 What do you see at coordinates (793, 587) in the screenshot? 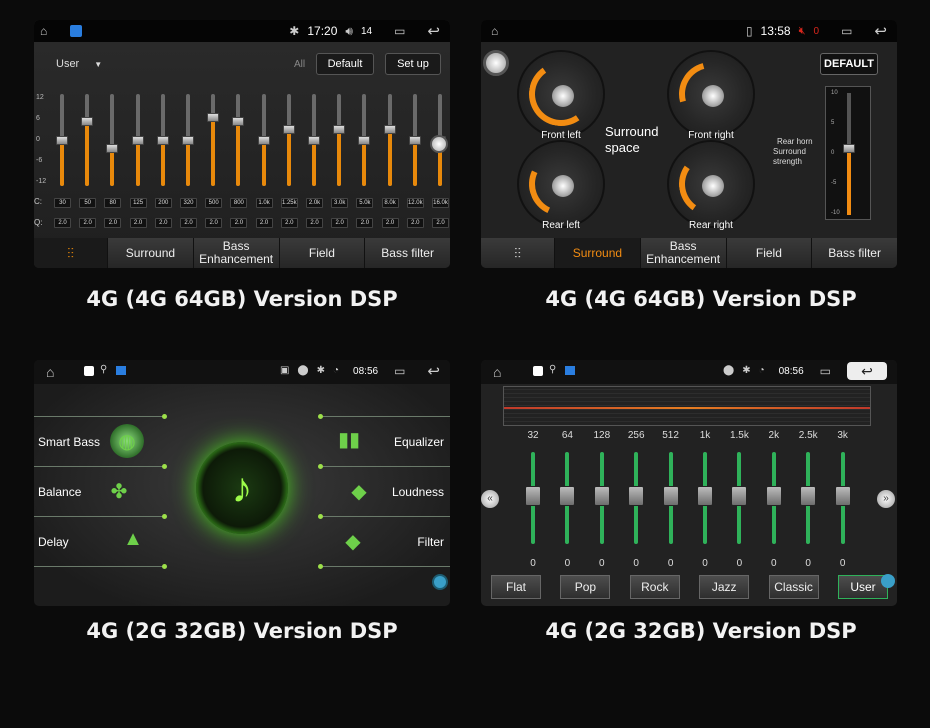
I see `preset-button-classic: Classic` at bounding box center [793, 587].